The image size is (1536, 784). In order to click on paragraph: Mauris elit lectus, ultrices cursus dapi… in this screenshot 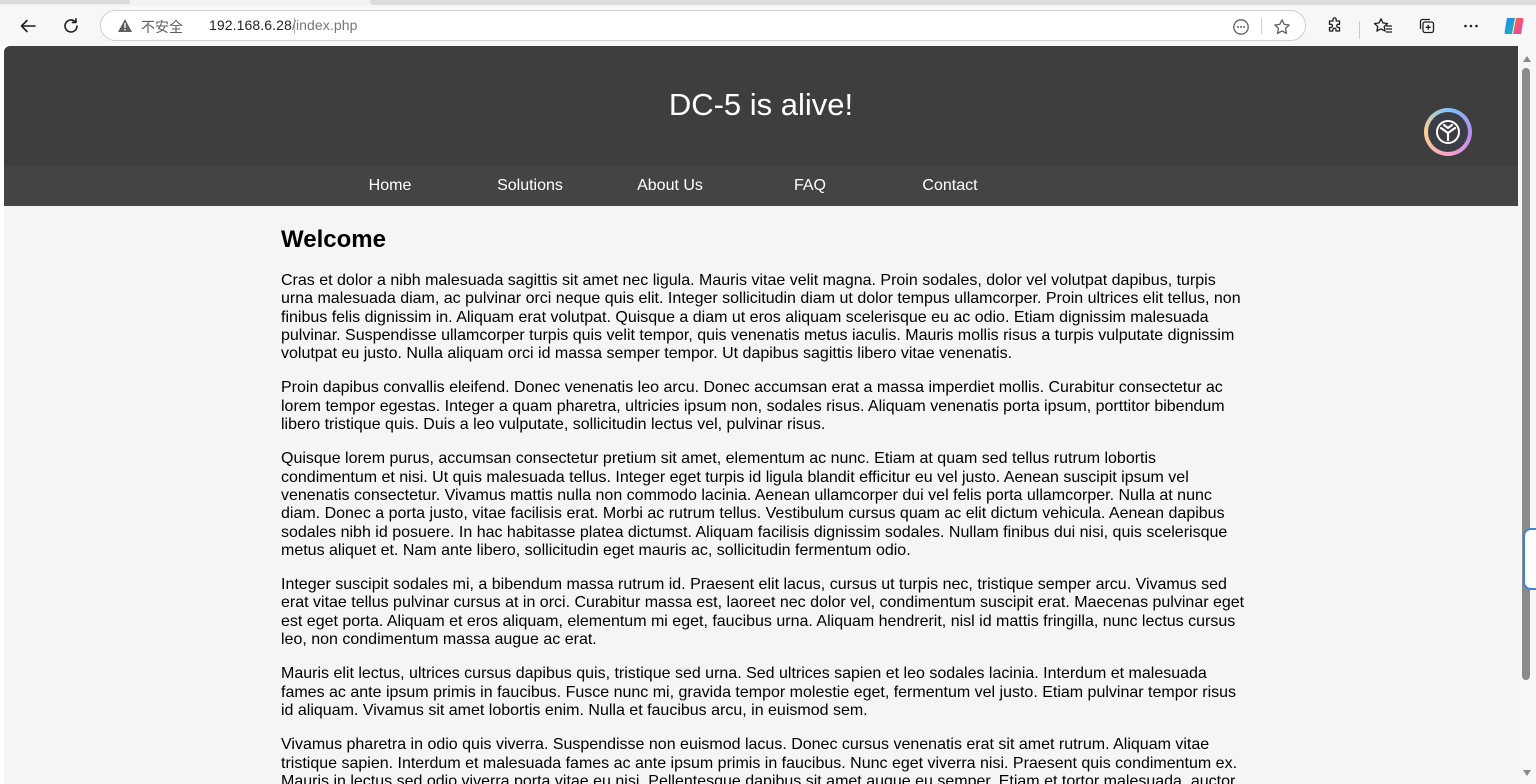, I will do `click(759, 692)`.